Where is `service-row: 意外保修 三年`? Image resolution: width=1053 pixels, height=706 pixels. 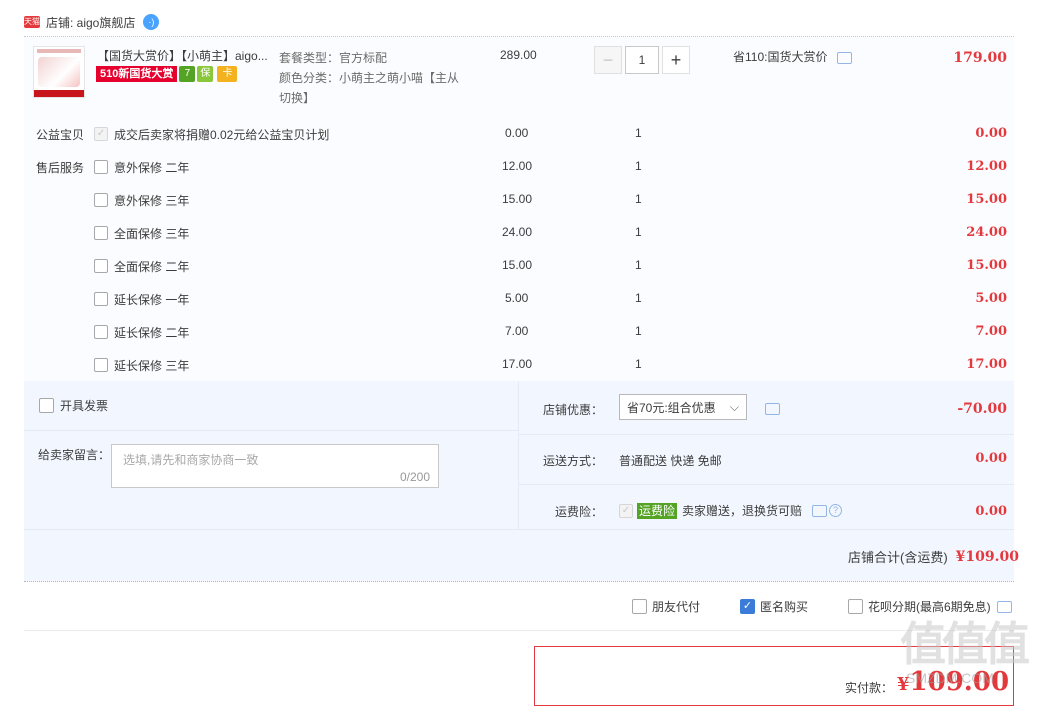
service-row: 意外保修 三年 is located at coordinates (141, 200).